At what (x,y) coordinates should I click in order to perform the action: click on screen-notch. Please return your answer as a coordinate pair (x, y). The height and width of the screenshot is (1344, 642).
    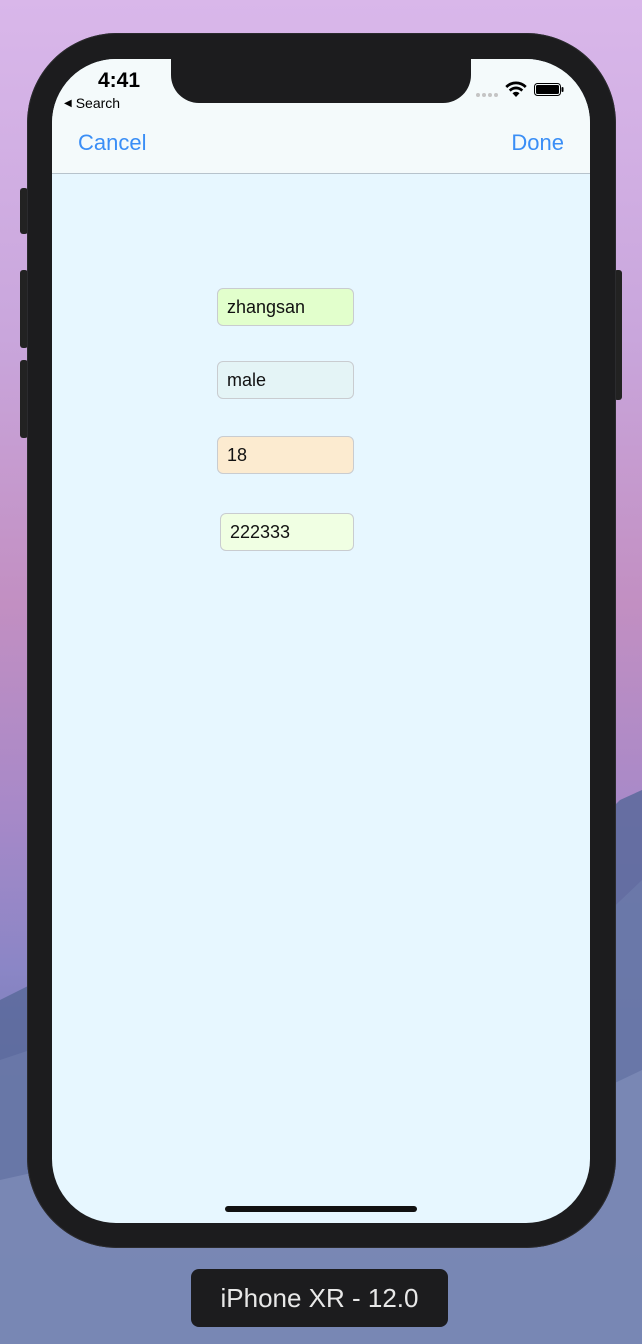
    Looking at the image, I should click on (321, 80).